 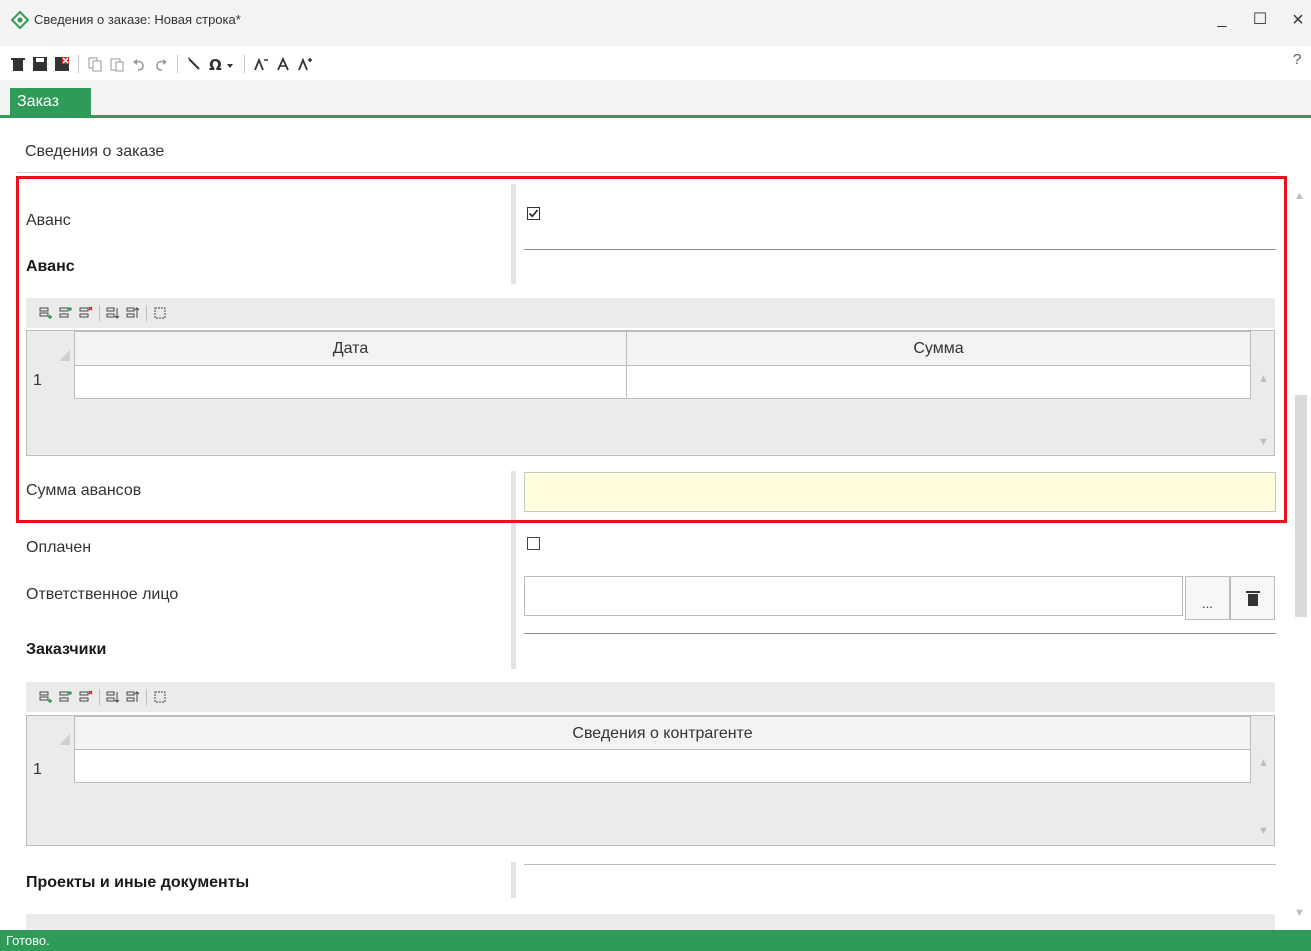 What do you see at coordinates (1222, 20) in the screenshot?
I see `minimize-button: _` at bounding box center [1222, 20].